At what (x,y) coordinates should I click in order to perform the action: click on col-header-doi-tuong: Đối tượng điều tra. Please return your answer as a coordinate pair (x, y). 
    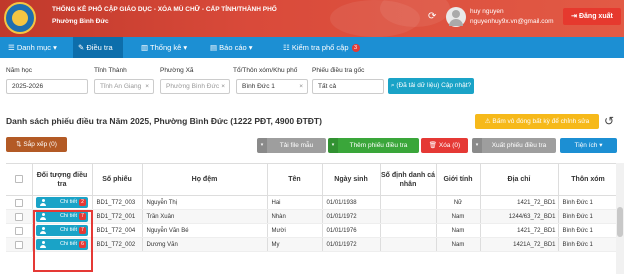
    Looking at the image, I should click on (62, 179).